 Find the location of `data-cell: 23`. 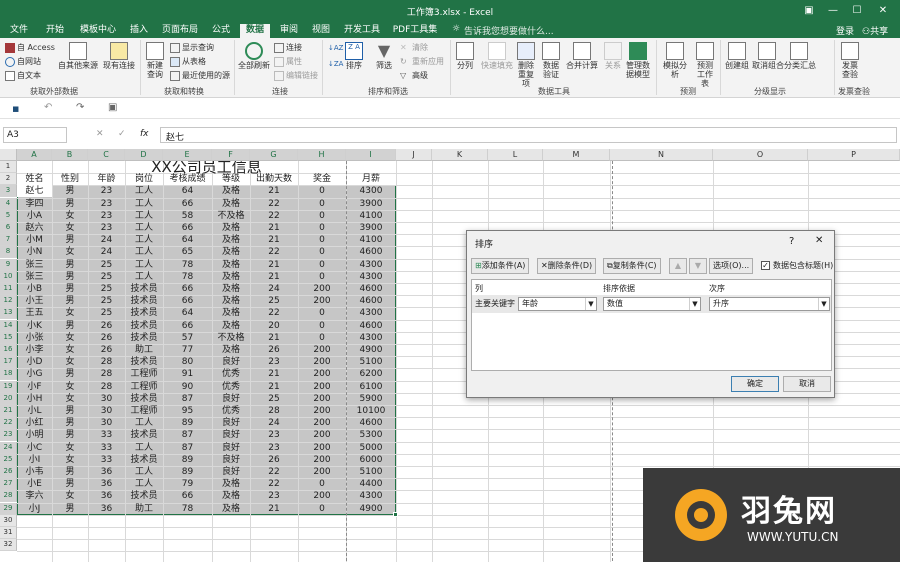

data-cell: 23 is located at coordinates (274, 362).